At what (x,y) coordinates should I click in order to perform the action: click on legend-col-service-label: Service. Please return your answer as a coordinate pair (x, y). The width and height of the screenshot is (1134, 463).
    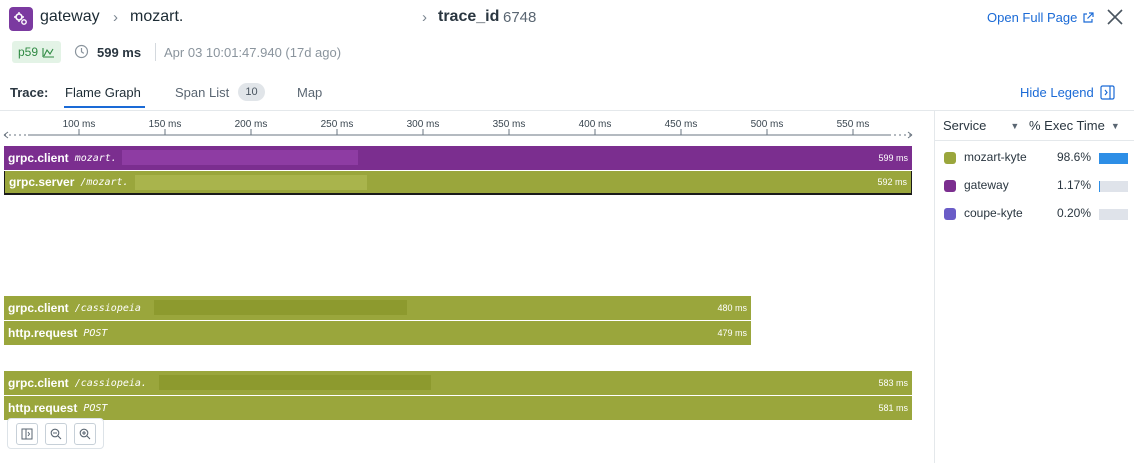
    Looking at the image, I should click on (965, 125).